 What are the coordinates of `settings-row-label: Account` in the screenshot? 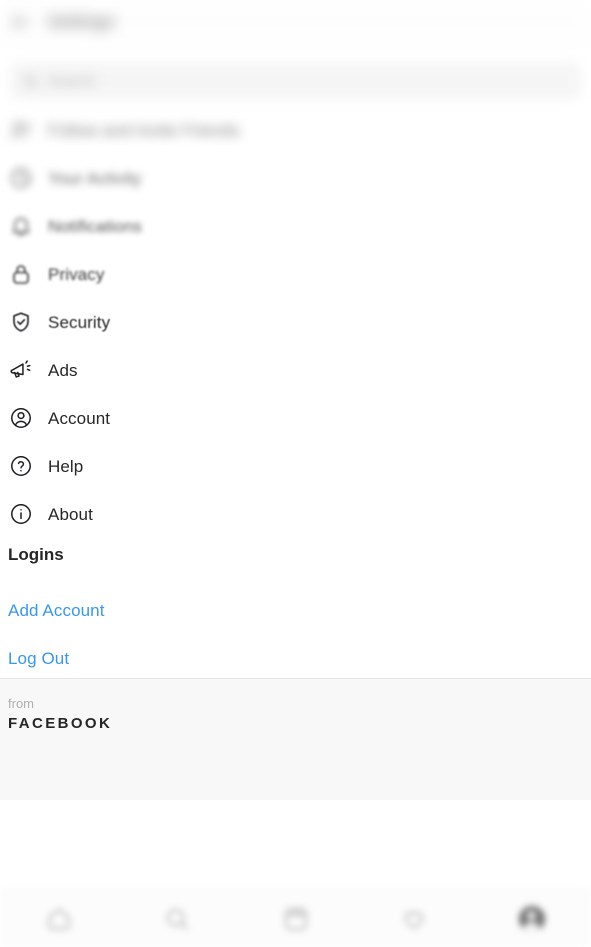 It's located at (79, 418).